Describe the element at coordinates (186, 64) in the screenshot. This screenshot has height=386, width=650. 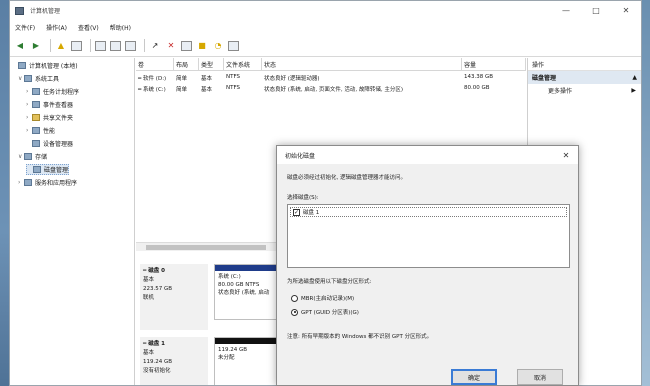
I see `column-header-layout: 布局` at that location.